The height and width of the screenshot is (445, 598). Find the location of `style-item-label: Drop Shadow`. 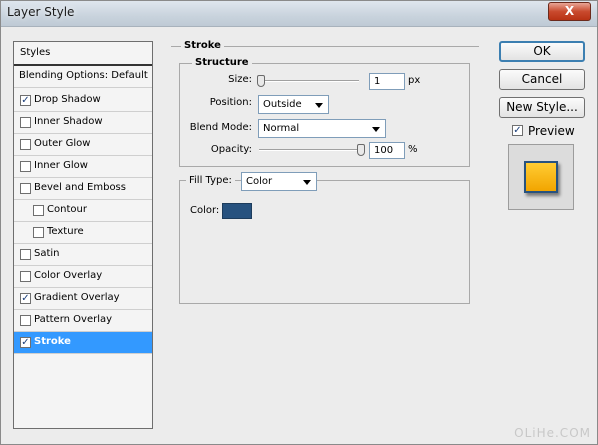

style-item-label: Drop Shadow is located at coordinates (67, 99).